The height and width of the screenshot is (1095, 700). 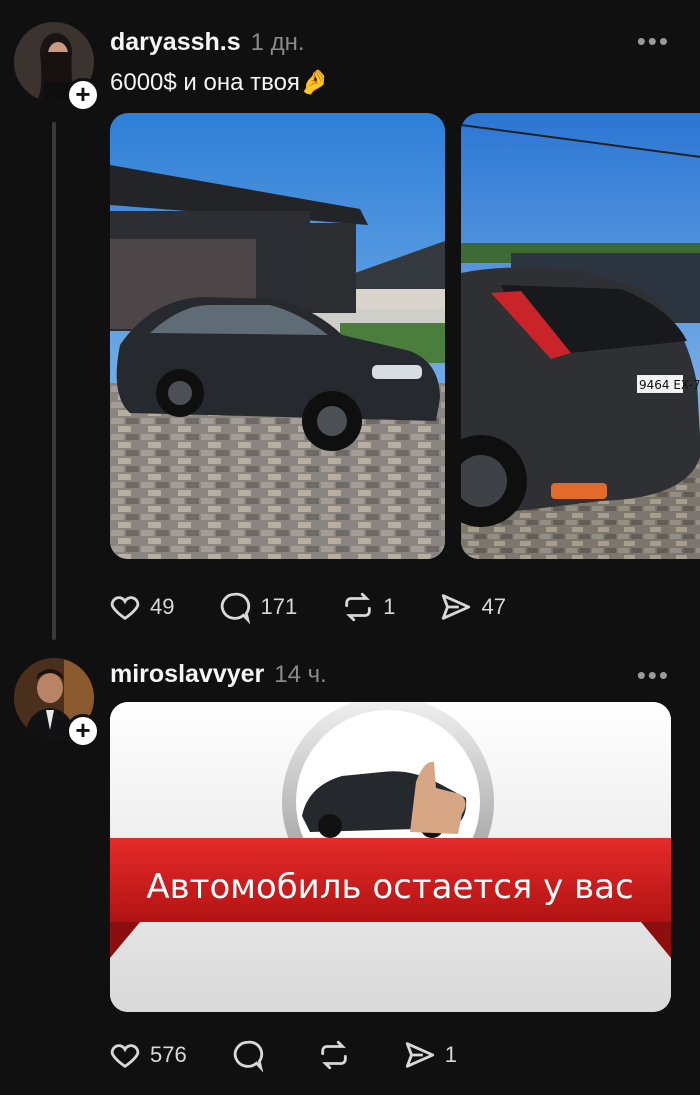 I want to click on comment-button, so click(x=252, y=1055).